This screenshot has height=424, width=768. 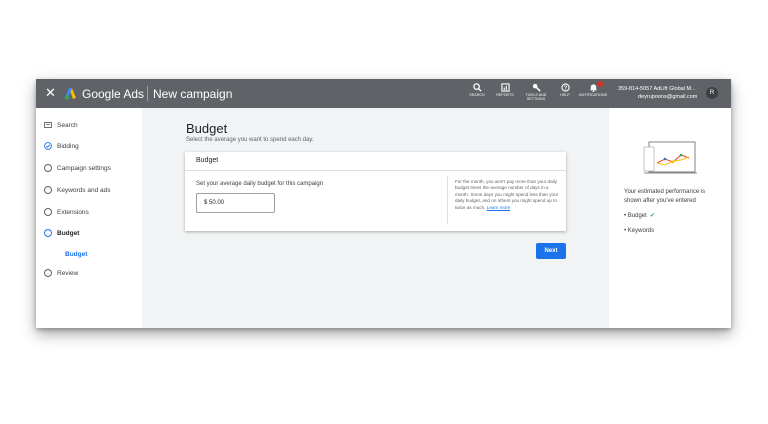 I want to click on budget-card-title: Budget, so click(x=207, y=160).